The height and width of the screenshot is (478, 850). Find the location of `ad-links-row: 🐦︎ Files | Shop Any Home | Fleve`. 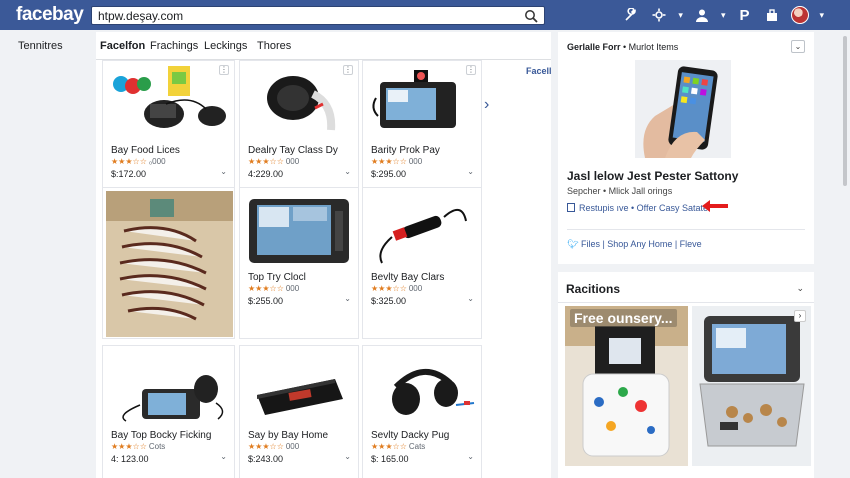

ad-links-row: 🐦︎ Files | Shop Any Home | Fleve is located at coordinates (634, 244).